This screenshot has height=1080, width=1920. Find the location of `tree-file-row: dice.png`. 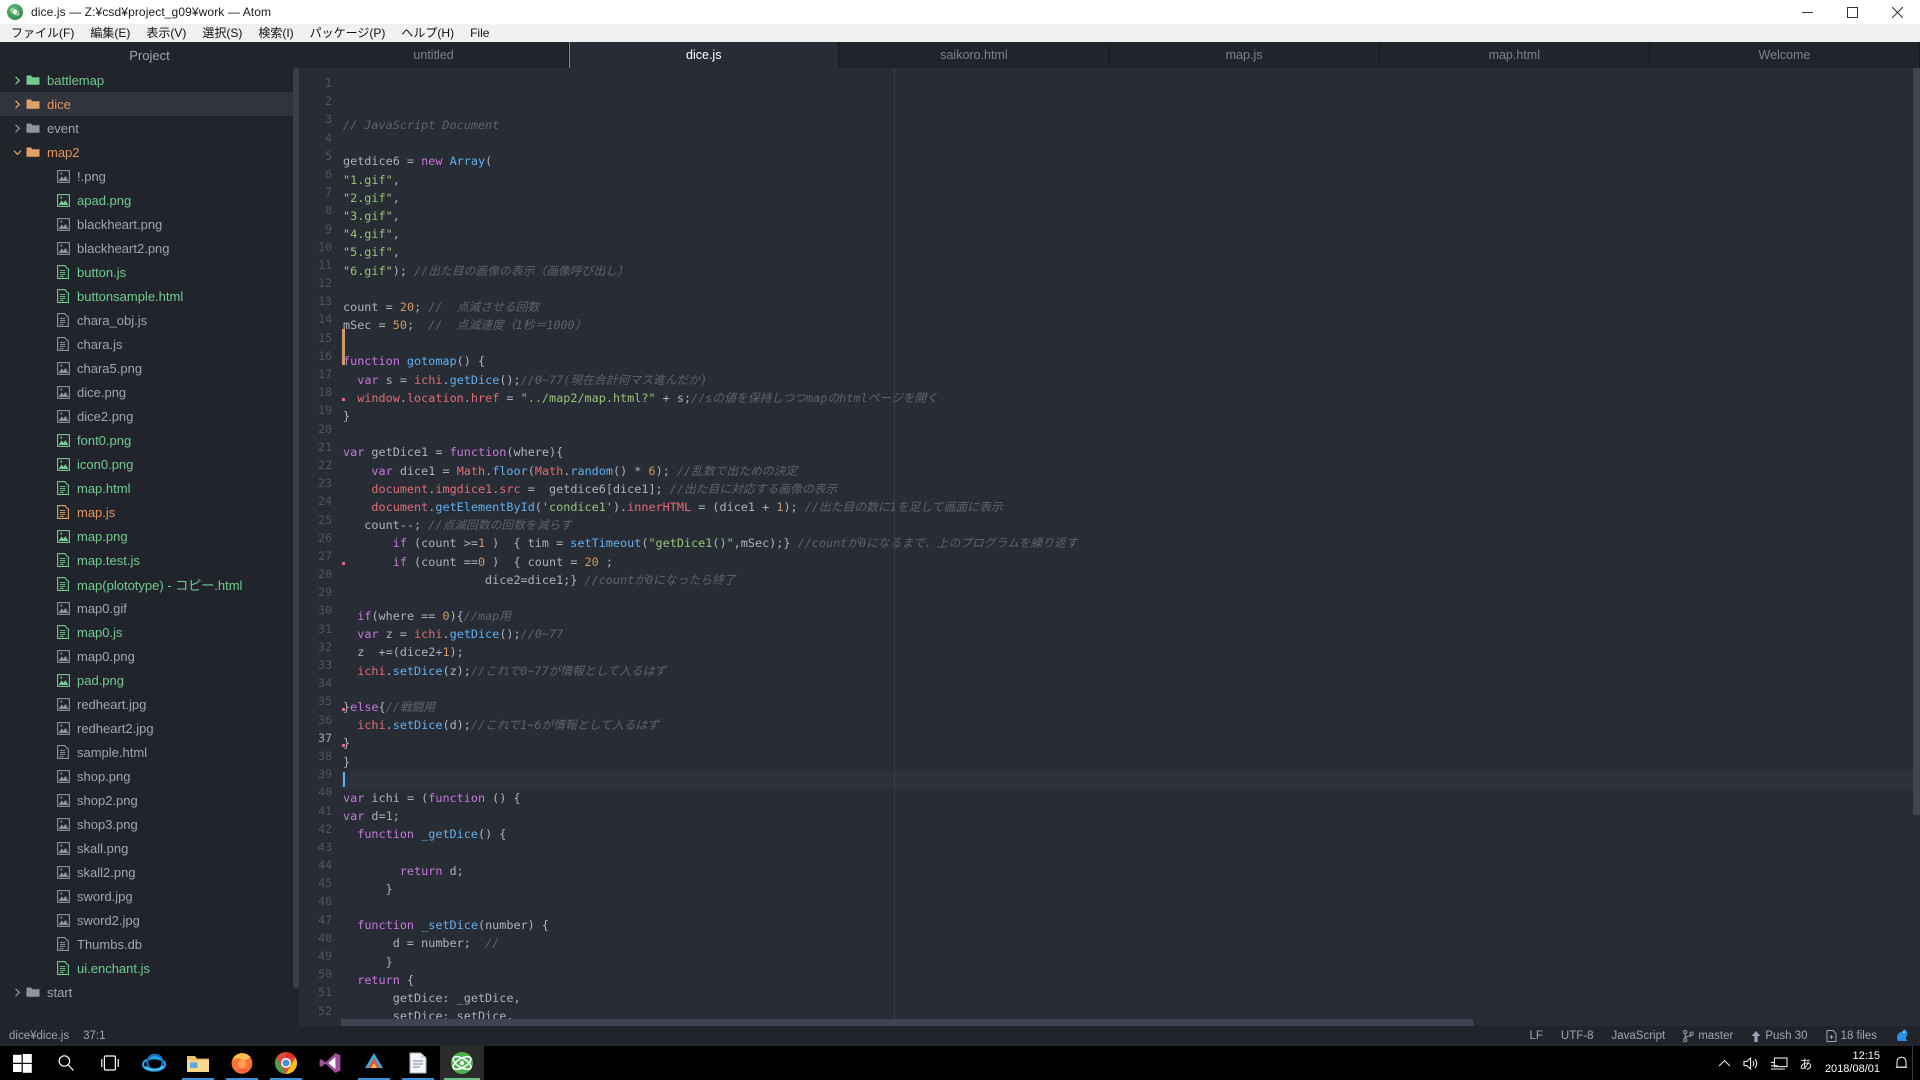

tree-file-row: dice.png is located at coordinates (149, 392).